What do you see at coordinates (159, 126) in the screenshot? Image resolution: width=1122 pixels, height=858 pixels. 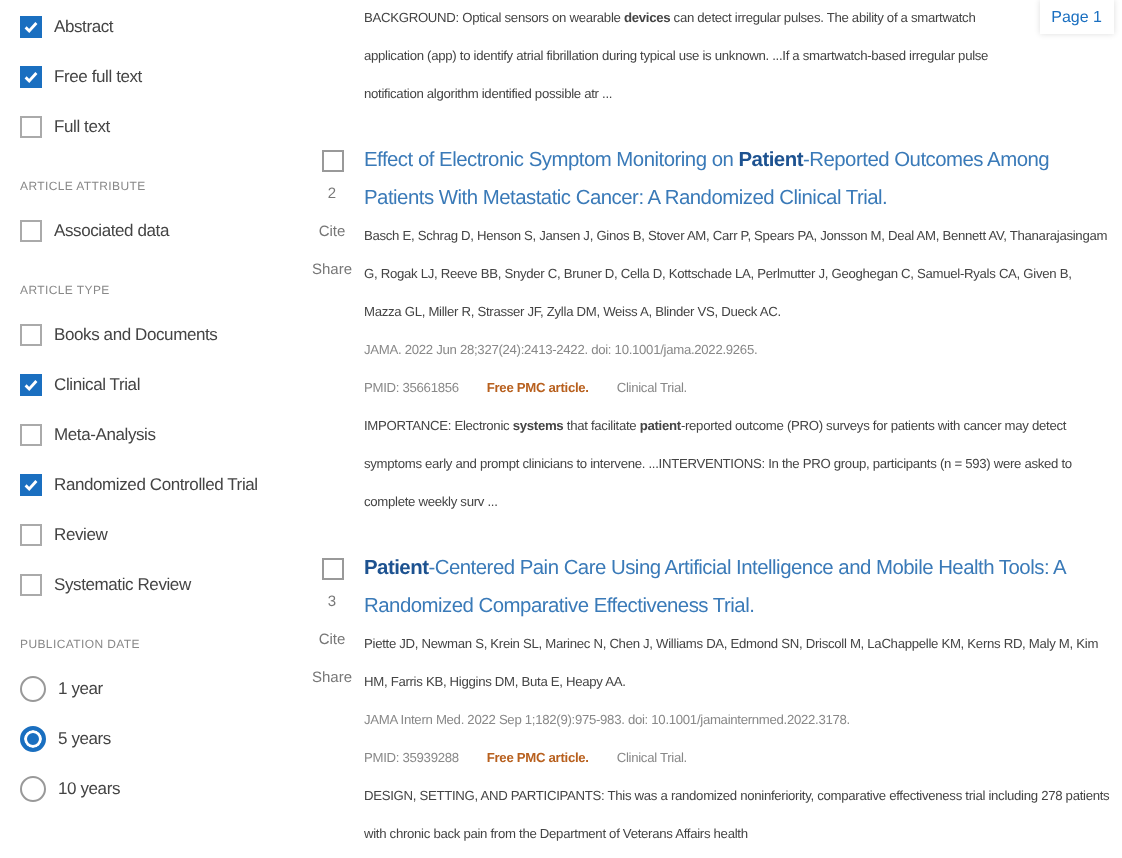 I see `filter-label: Full text` at bounding box center [159, 126].